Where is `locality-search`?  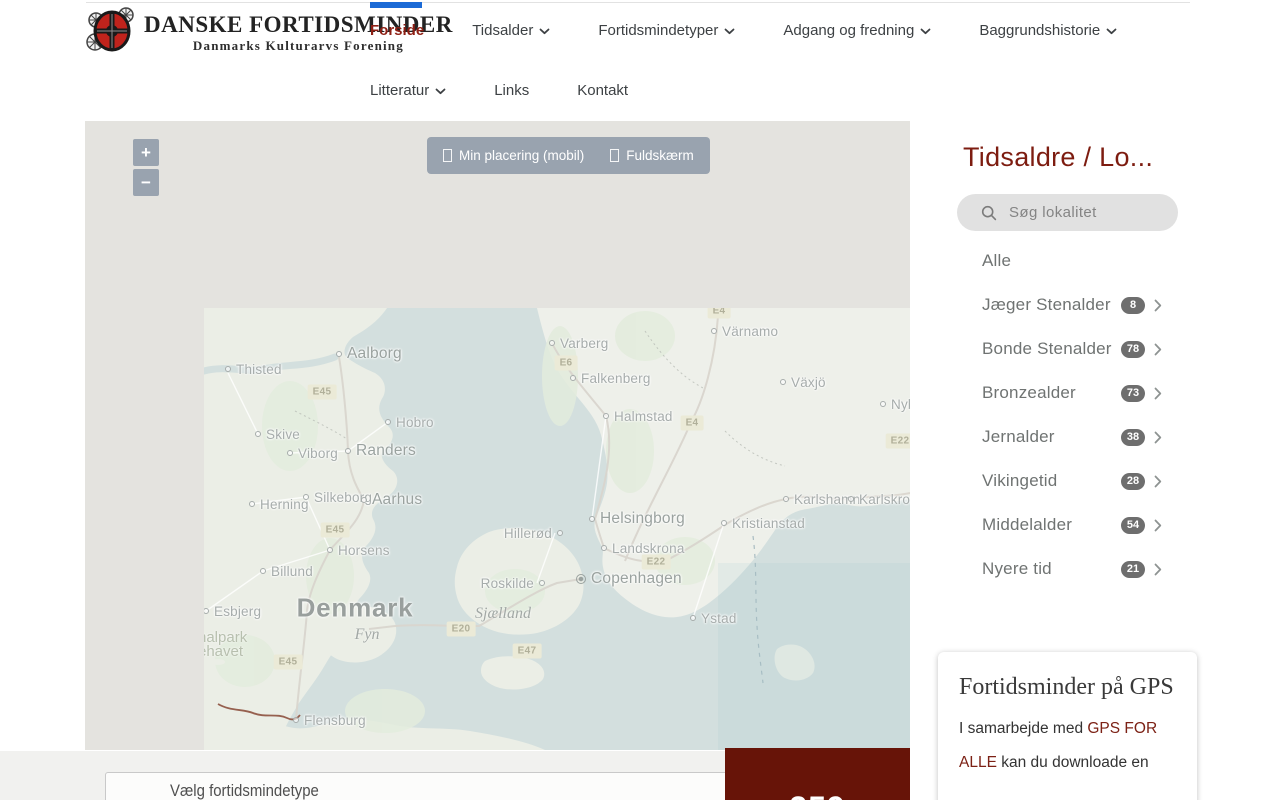
locality-search is located at coordinates (1067, 212).